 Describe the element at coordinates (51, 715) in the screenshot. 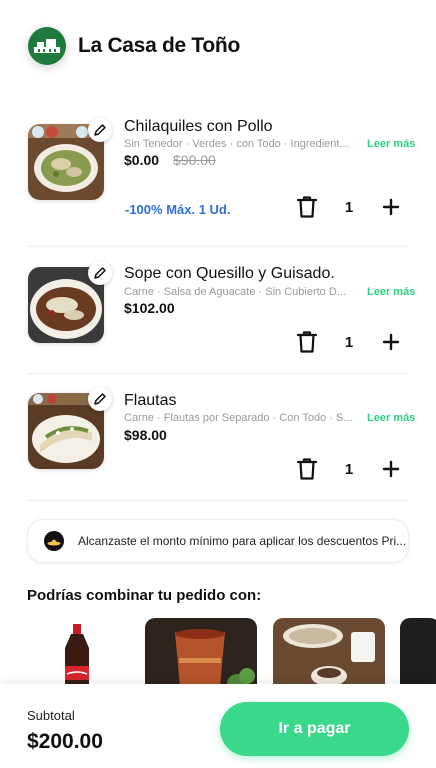

I see `subtotal-label: Subtotal` at that location.